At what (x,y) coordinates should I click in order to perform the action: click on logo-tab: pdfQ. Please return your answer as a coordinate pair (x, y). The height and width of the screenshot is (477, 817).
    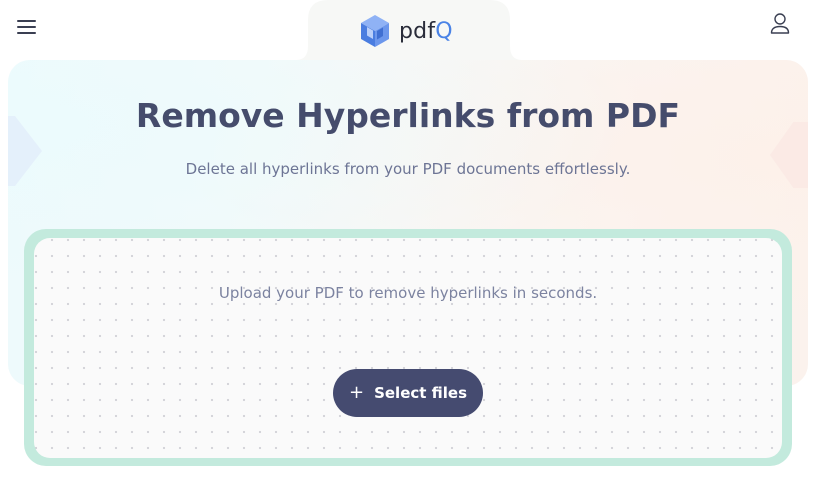
    Looking at the image, I should click on (409, 30).